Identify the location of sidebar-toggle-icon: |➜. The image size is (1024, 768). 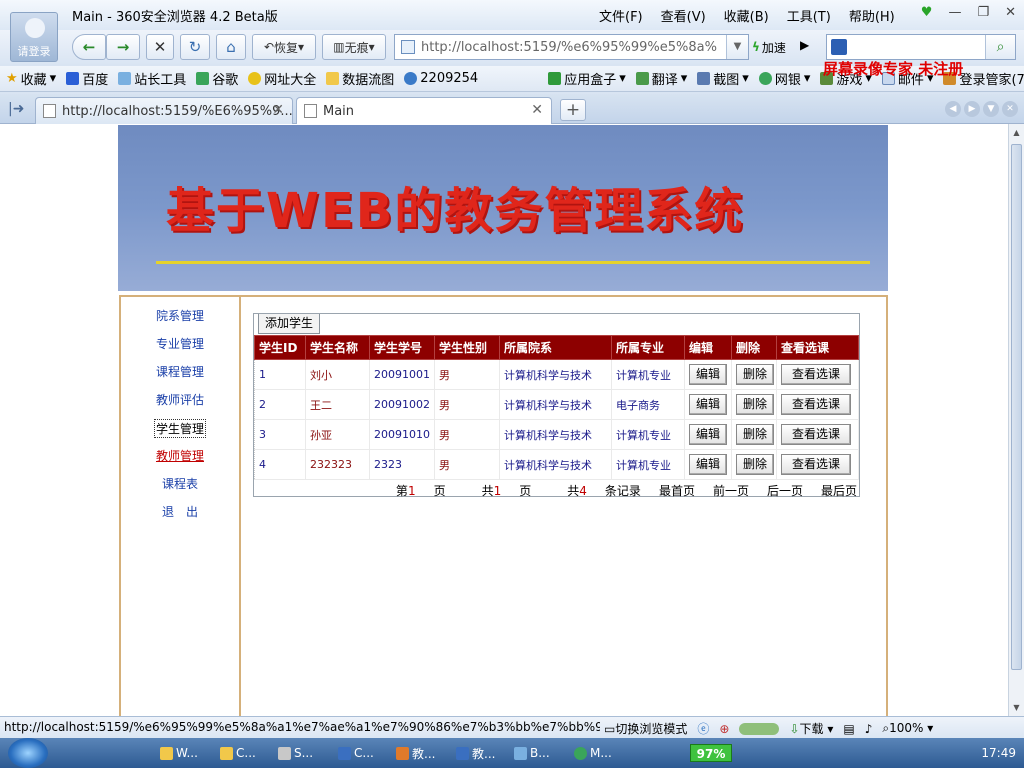
(16, 109).